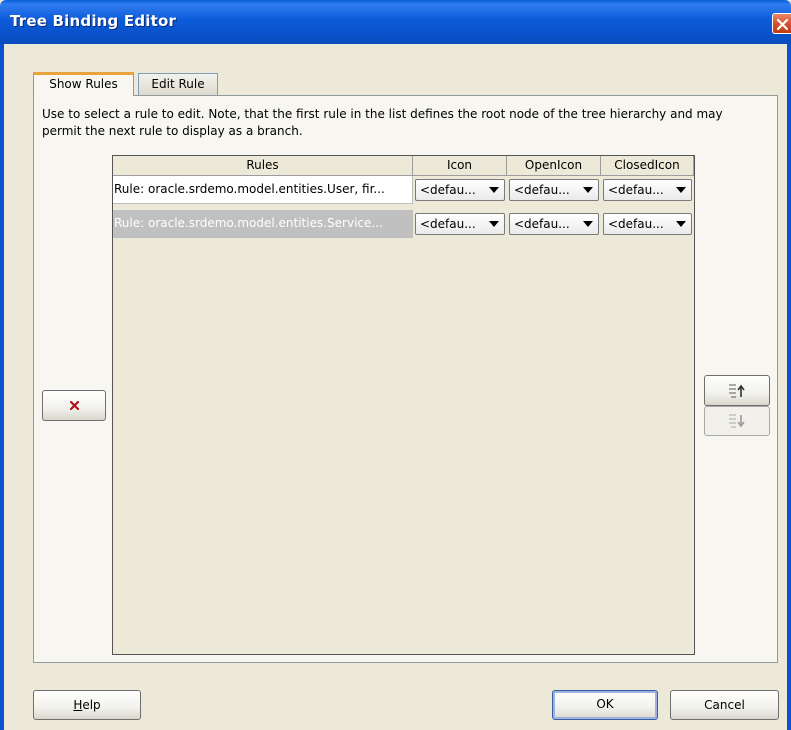  I want to click on column-header-icon: Icon, so click(460, 166).